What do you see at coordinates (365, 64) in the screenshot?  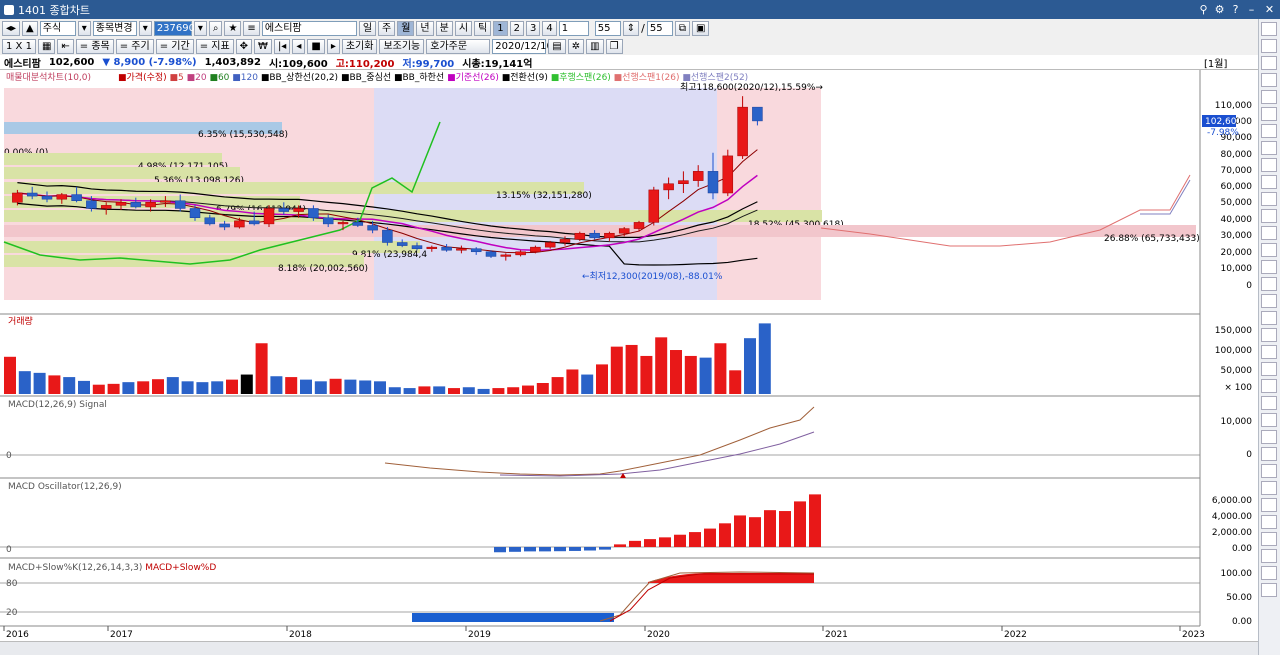 I see `info-high: 고:110,200` at bounding box center [365, 64].